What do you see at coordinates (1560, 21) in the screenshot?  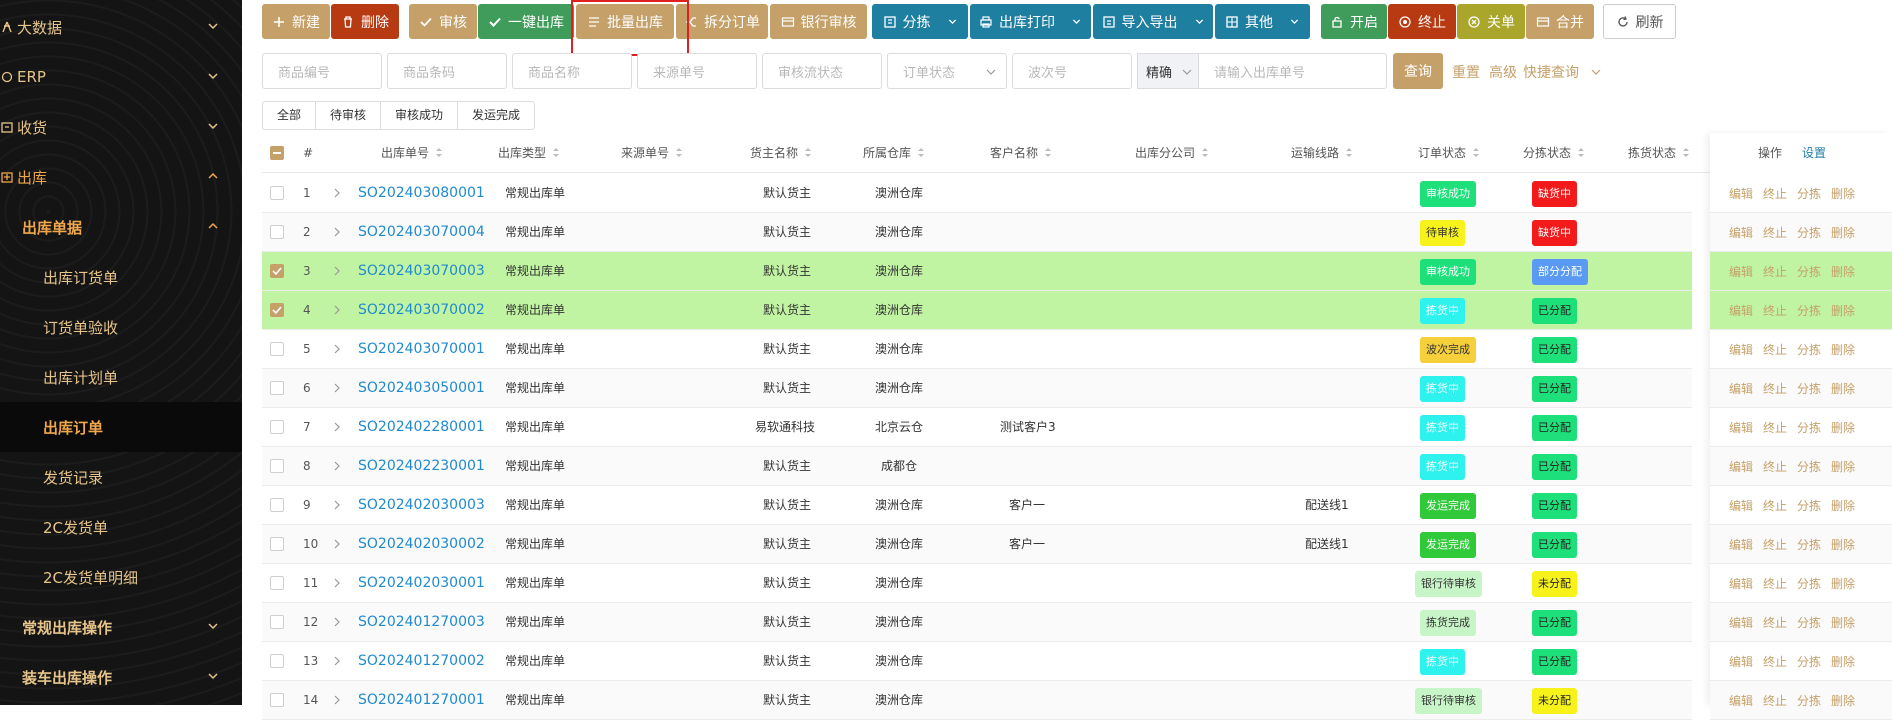 I see `merge-button: 合并` at bounding box center [1560, 21].